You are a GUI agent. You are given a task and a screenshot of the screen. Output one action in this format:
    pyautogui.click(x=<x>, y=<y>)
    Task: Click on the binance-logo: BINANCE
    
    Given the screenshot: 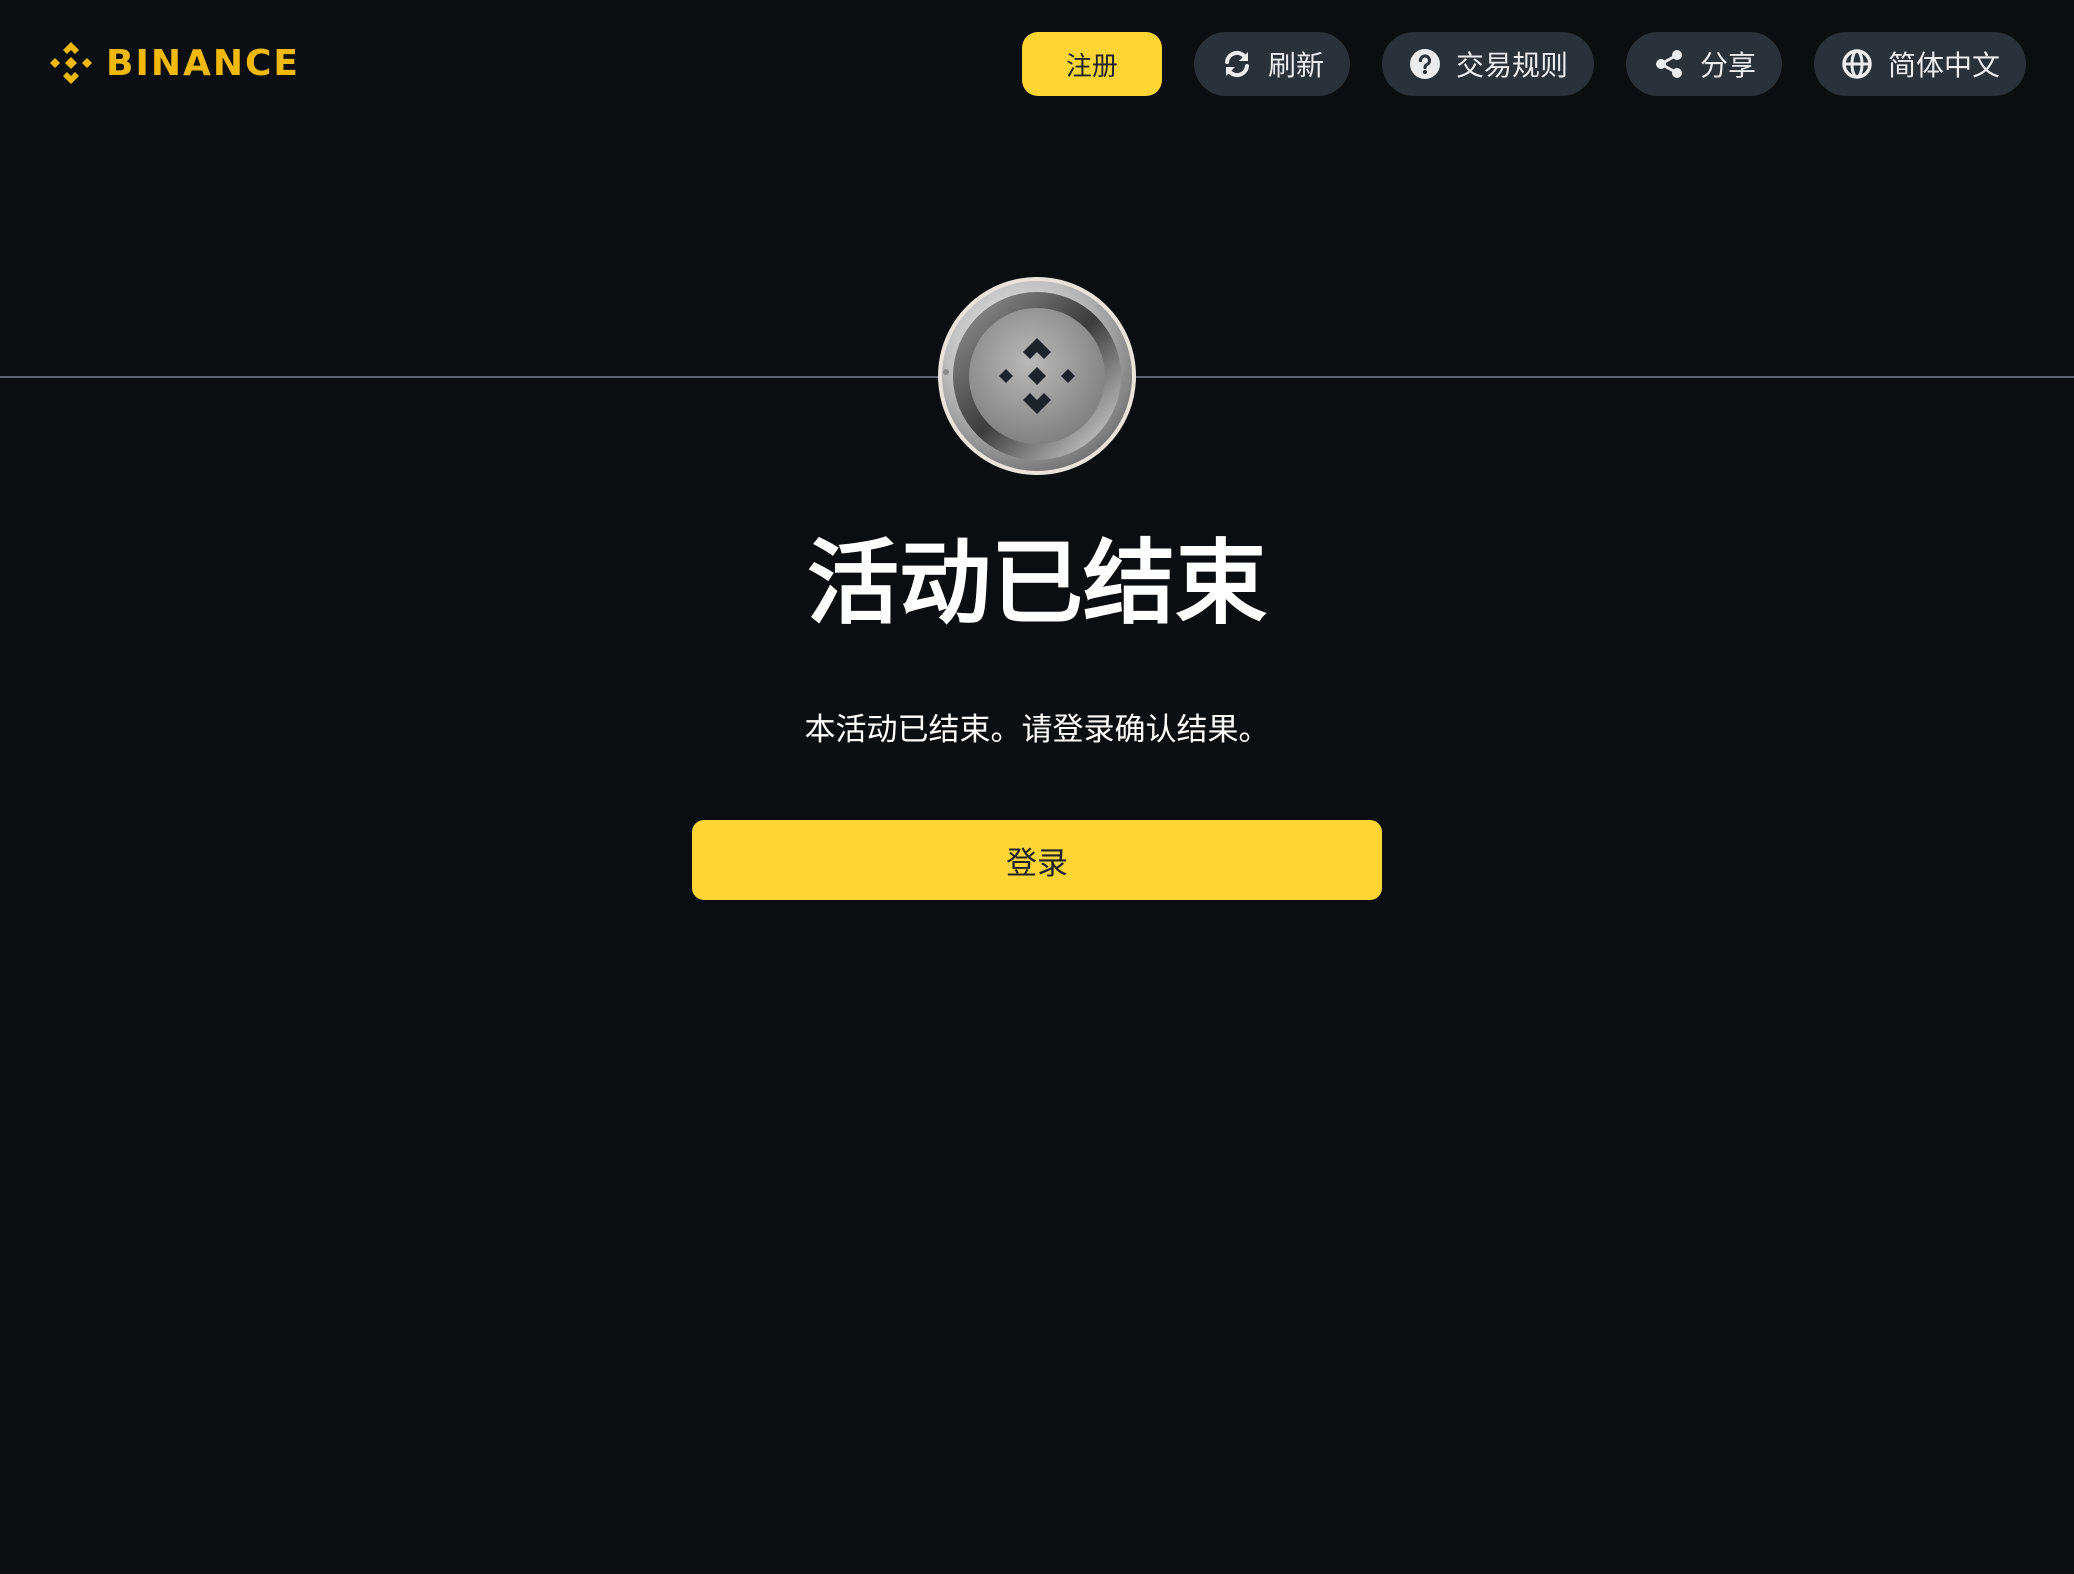 What is the action you would take?
    pyautogui.click(x=173, y=63)
    